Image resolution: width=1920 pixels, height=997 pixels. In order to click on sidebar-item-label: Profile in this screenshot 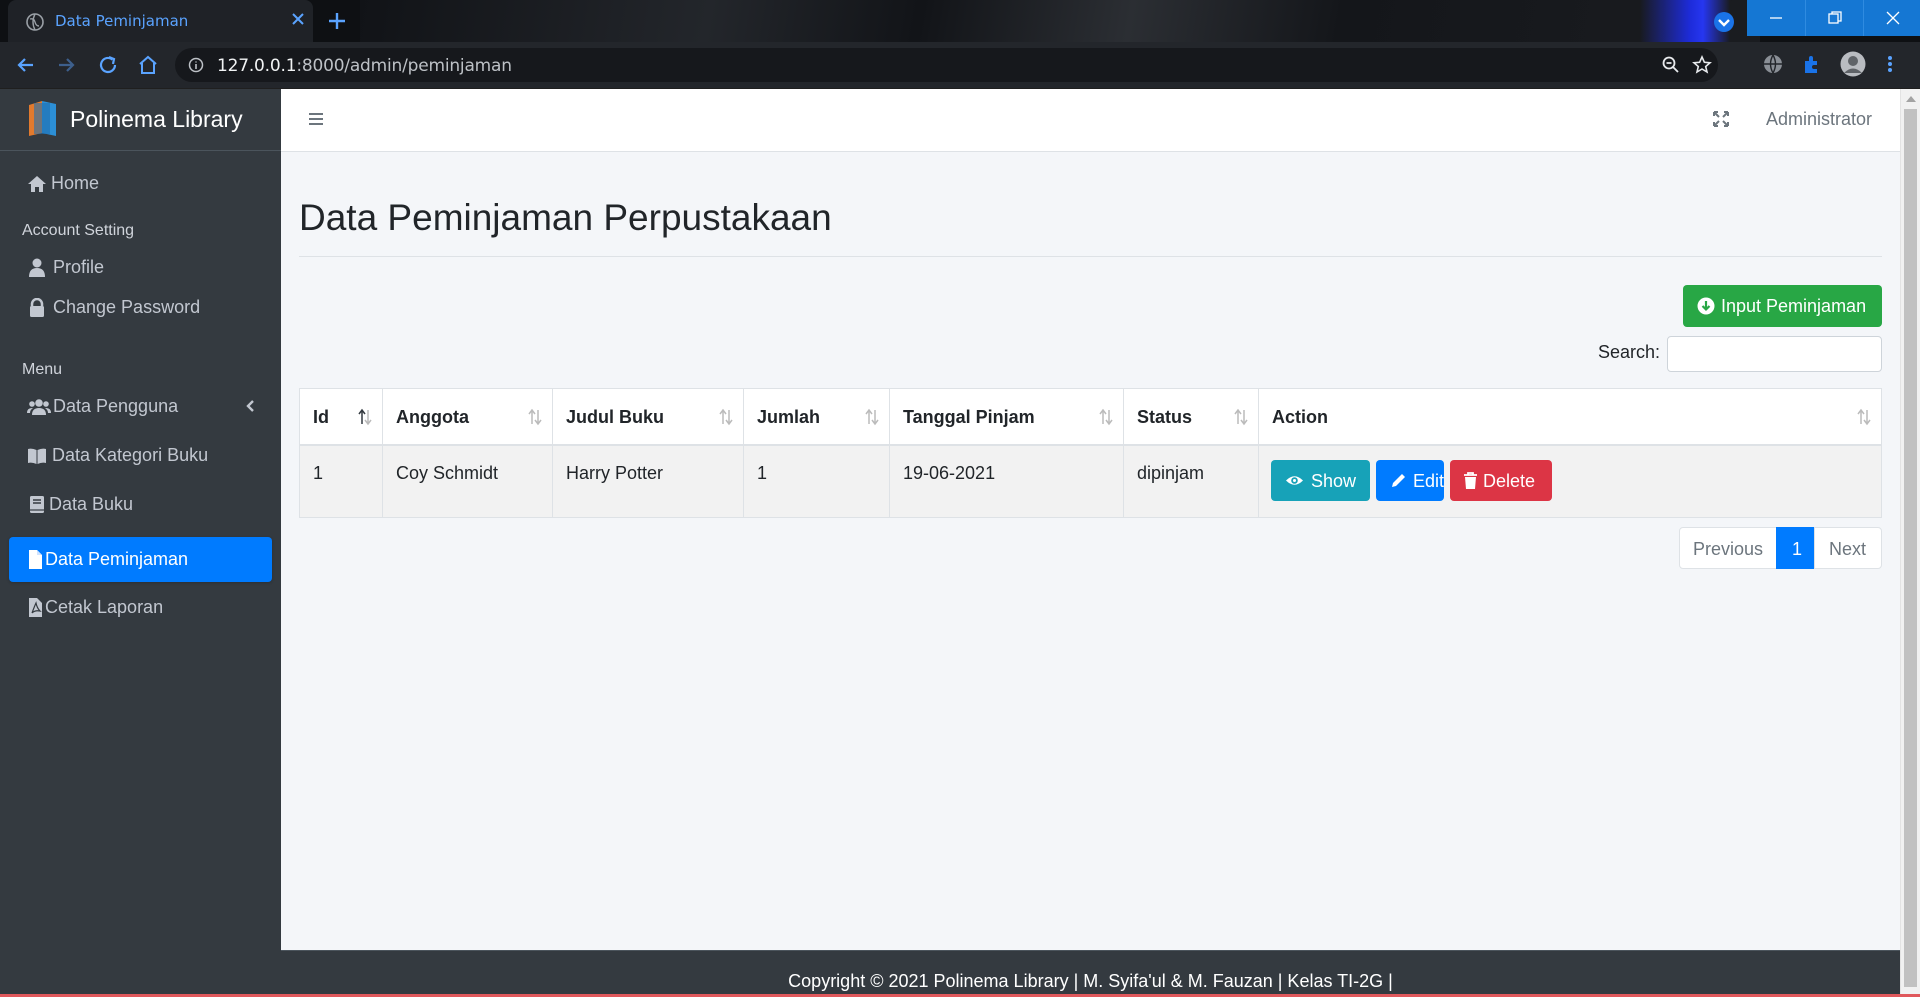, I will do `click(79, 267)`.